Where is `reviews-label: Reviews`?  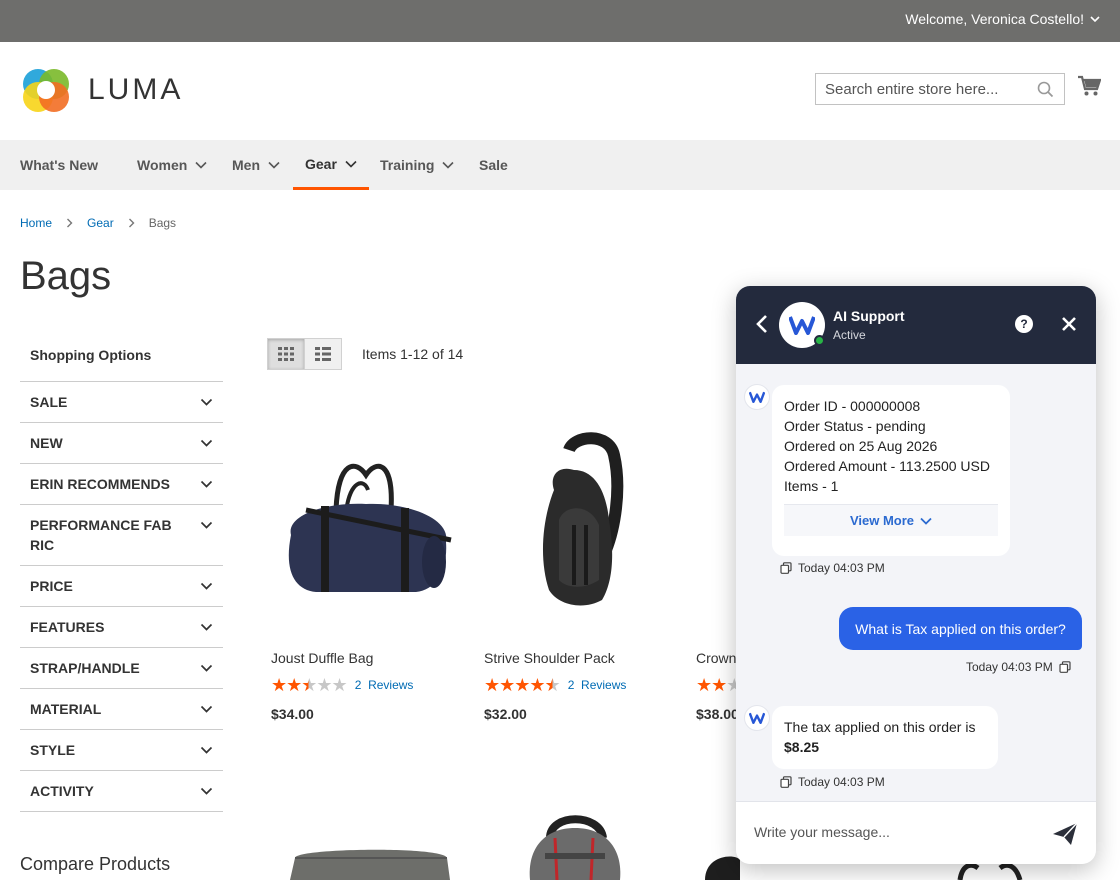
reviews-label: Reviews is located at coordinates (391, 685).